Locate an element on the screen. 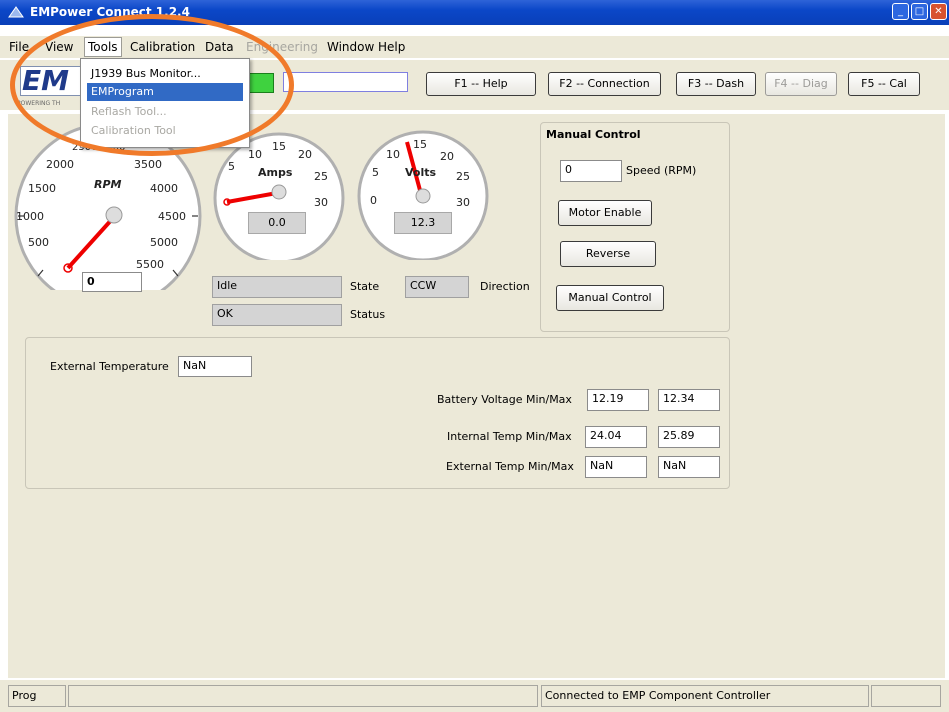 Image resolution: width=949 pixels, height=712 pixels. diag-button: F4 -- Diag is located at coordinates (801, 84).